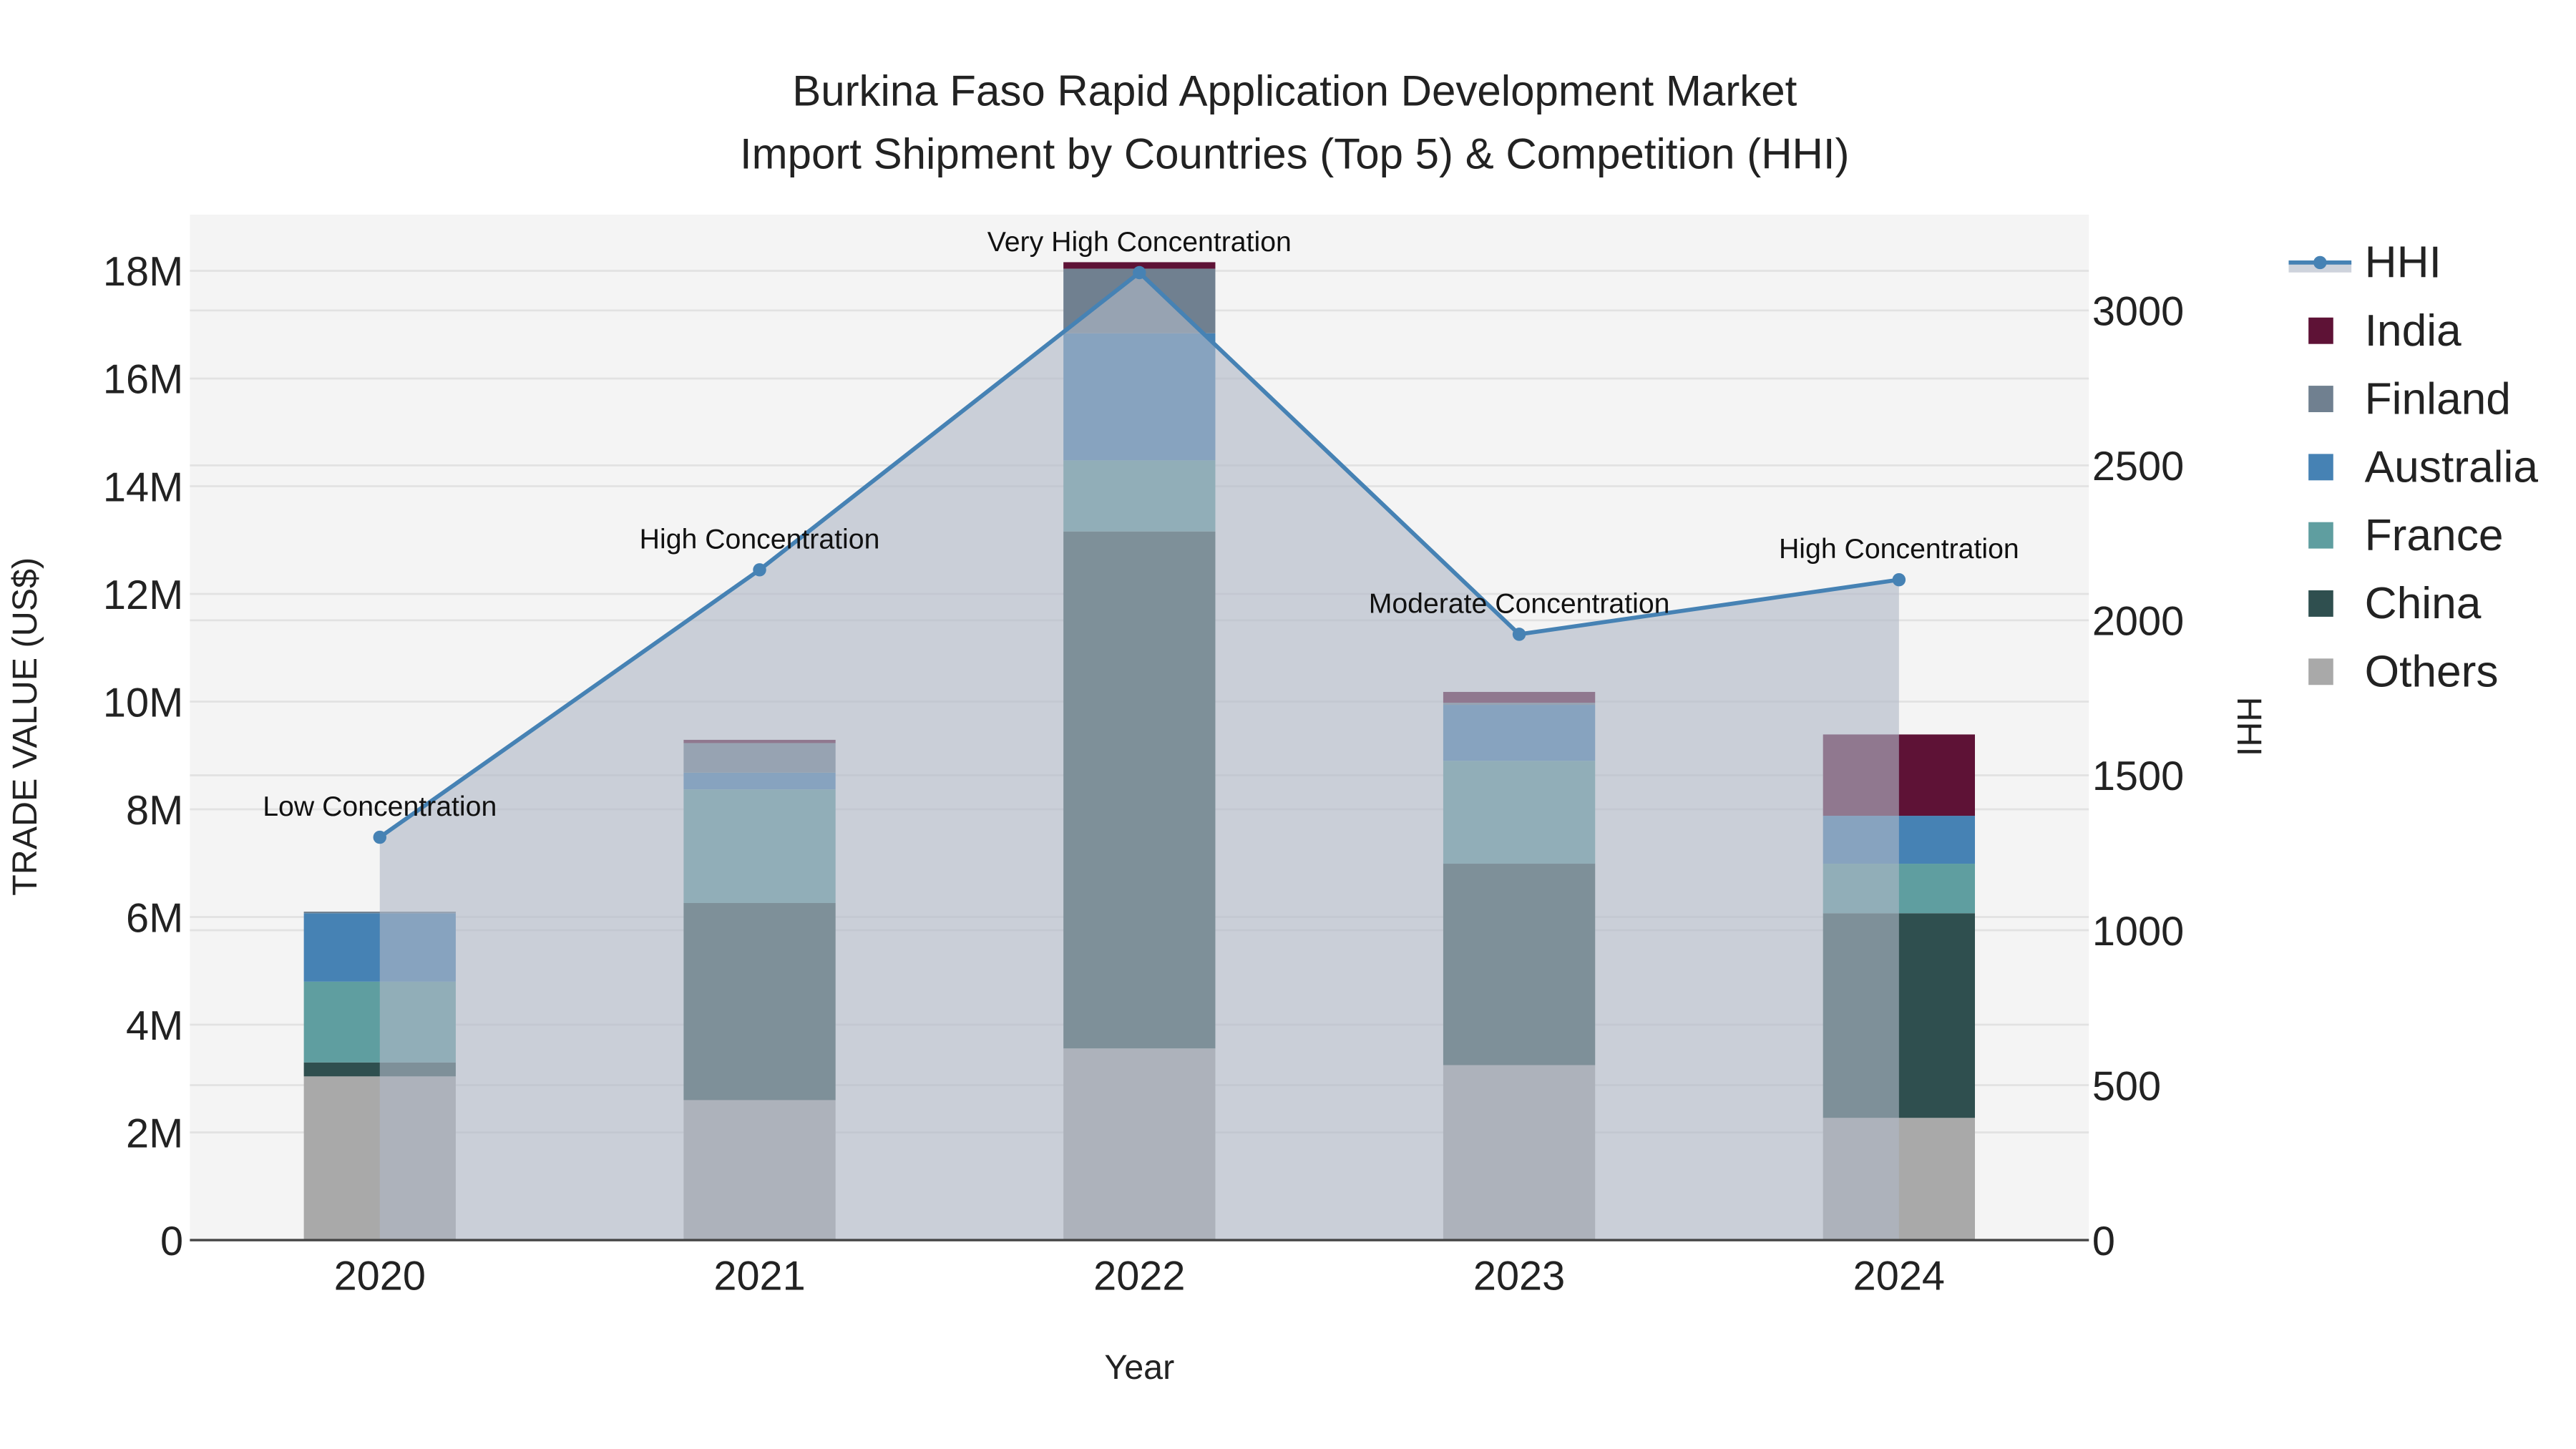  Describe the element at coordinates (2320, 535) in the screenshot. I see `legend-swatch-france` at that location.